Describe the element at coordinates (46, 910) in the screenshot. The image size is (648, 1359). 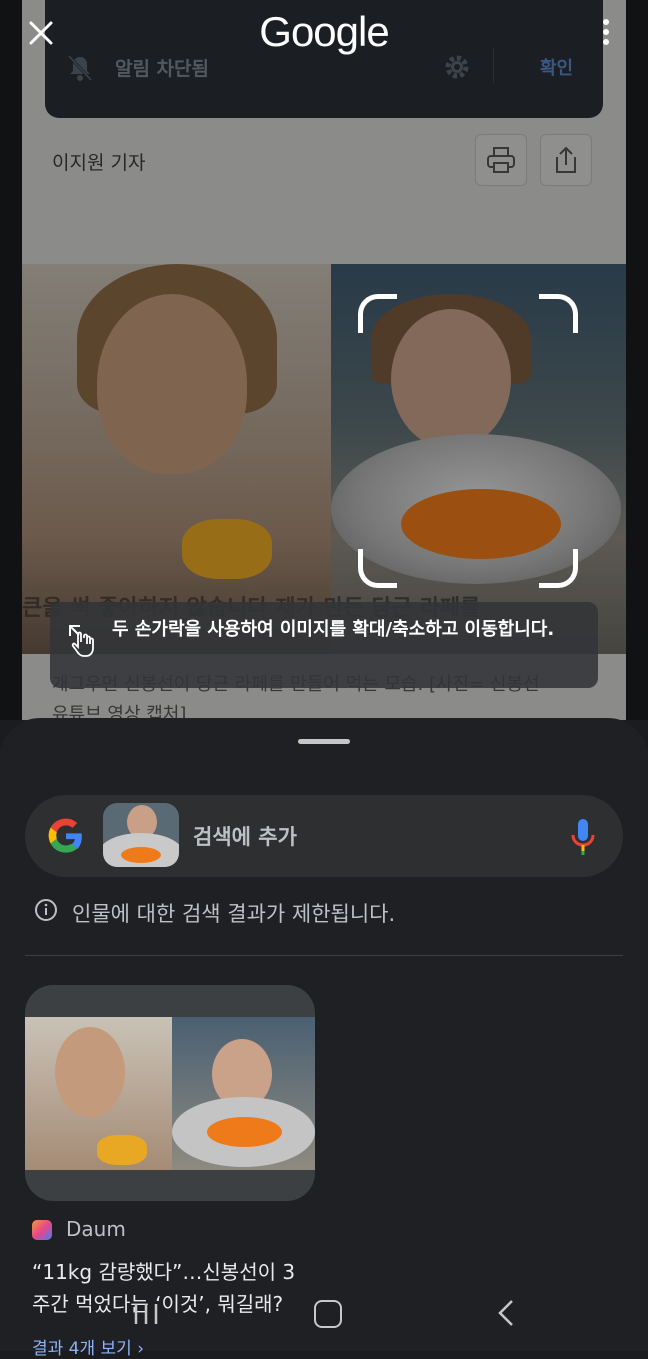
I see `info-icon` at that location.